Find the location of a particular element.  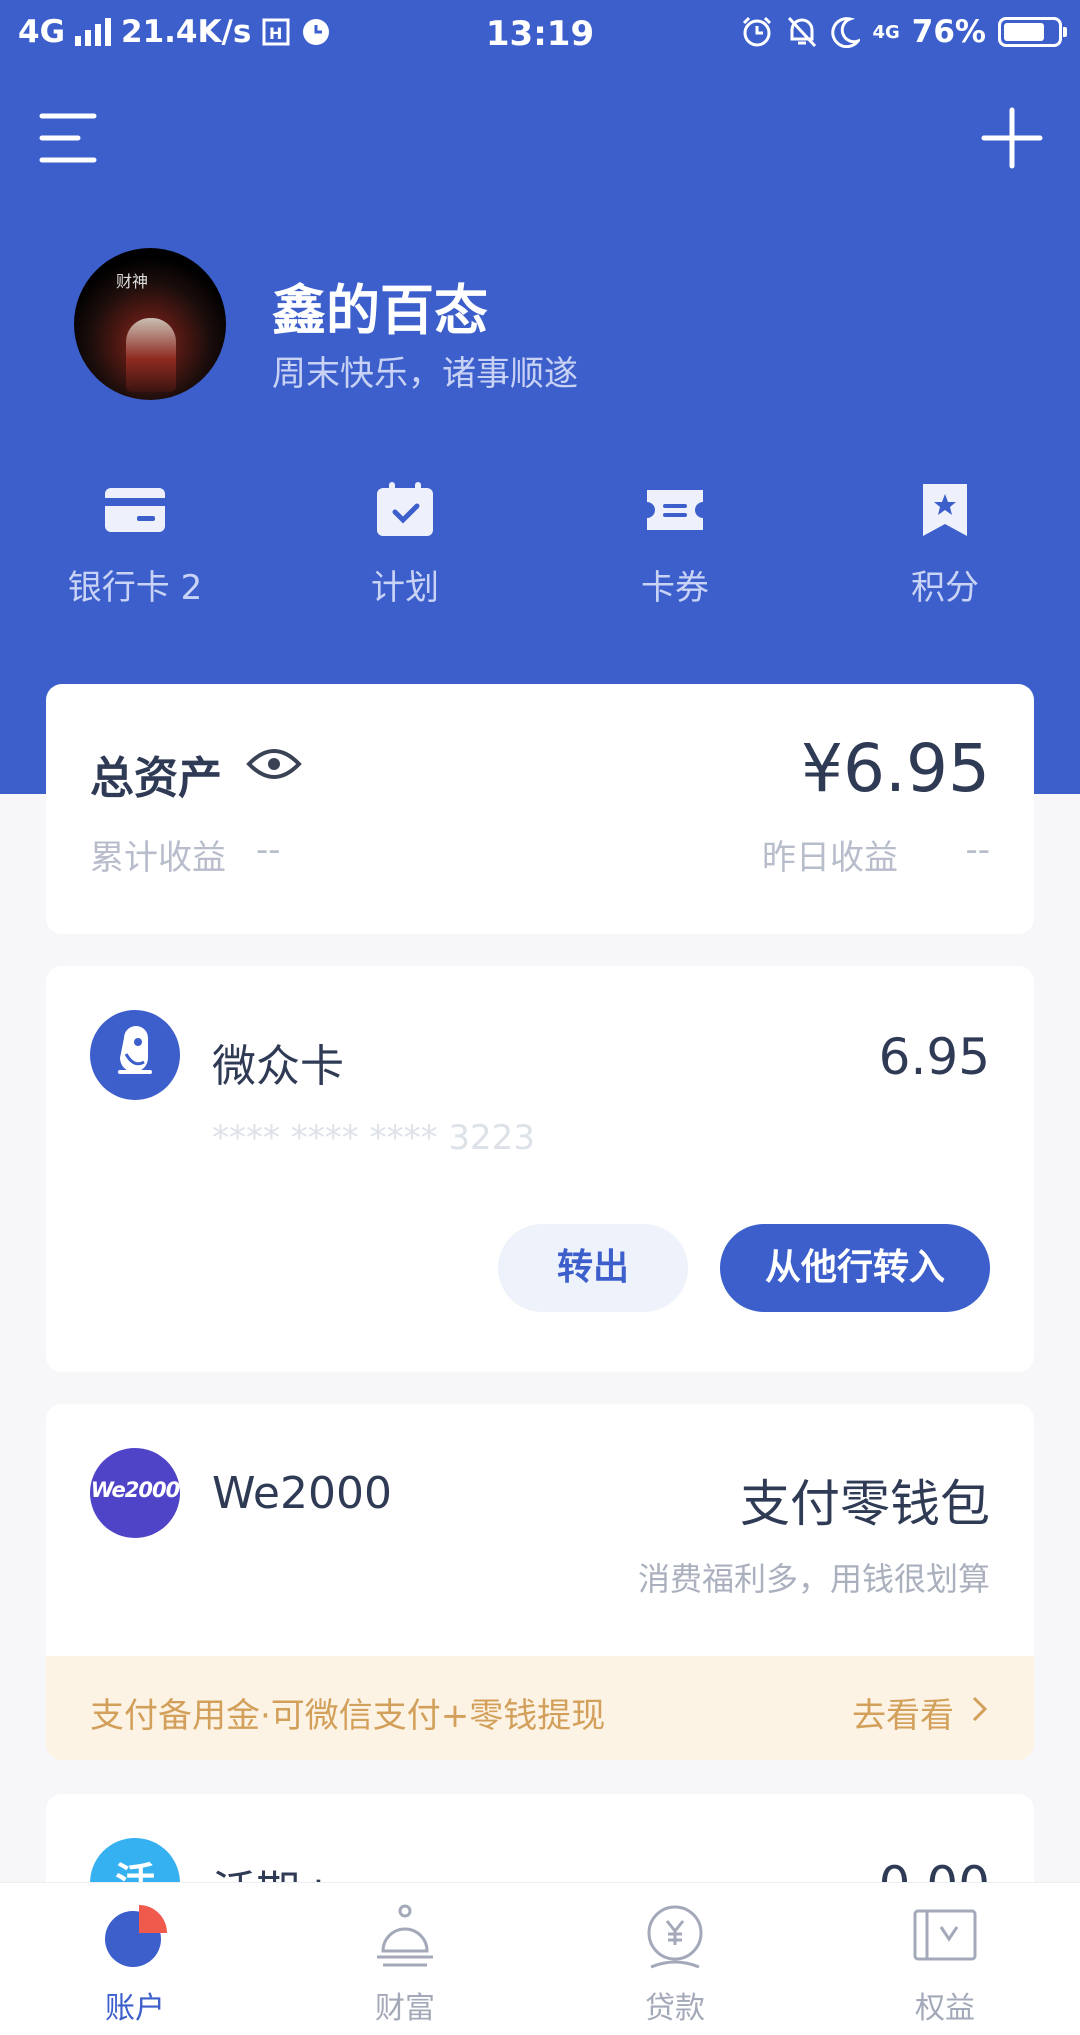

assets-title: 总资产 is located at coordinates (156, 778).